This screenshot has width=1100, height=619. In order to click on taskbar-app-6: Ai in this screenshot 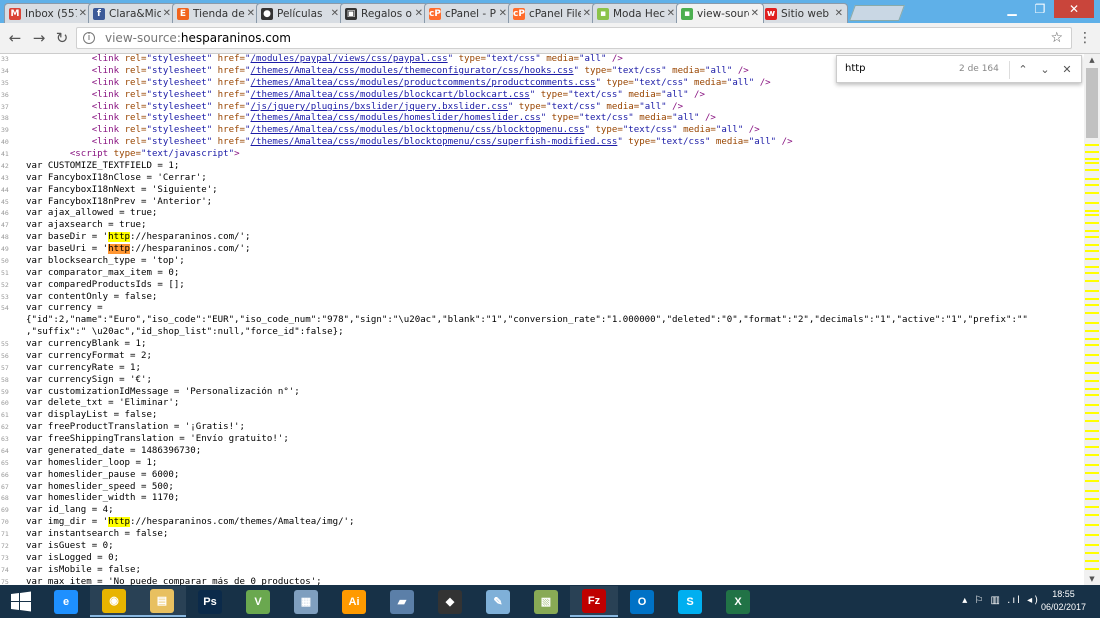, I will do `click(354, 601)`.